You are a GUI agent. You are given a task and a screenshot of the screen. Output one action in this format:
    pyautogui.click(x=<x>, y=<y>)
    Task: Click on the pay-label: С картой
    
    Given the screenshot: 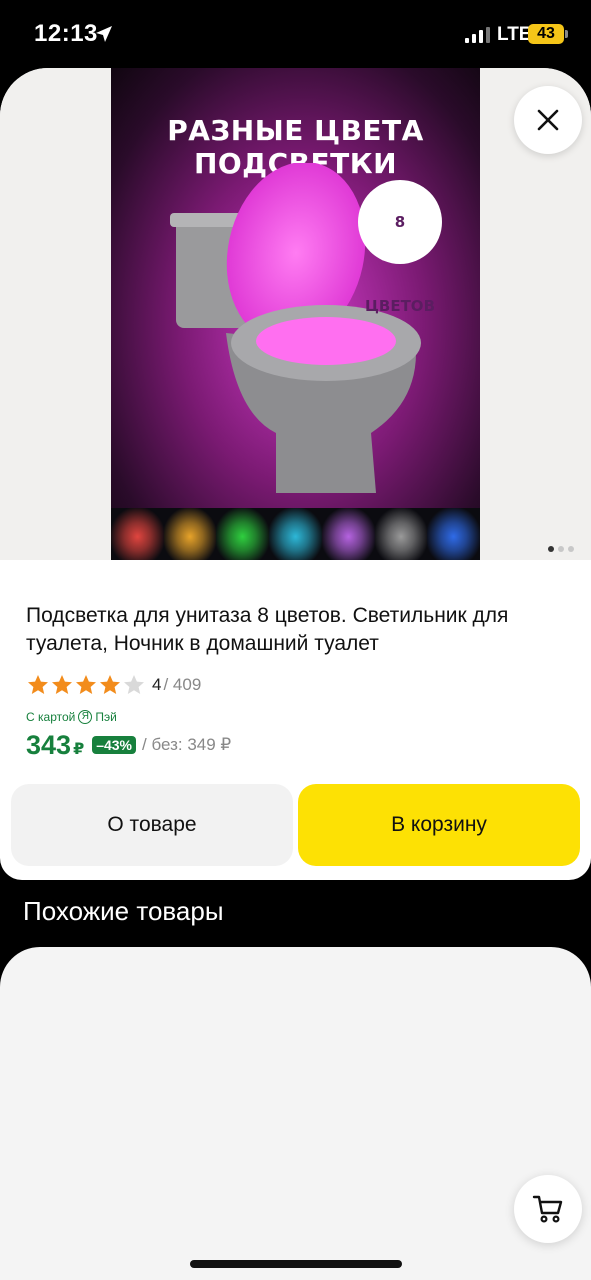 What is the action you would take?
    pyautogui.click(x=51, y=717)
    